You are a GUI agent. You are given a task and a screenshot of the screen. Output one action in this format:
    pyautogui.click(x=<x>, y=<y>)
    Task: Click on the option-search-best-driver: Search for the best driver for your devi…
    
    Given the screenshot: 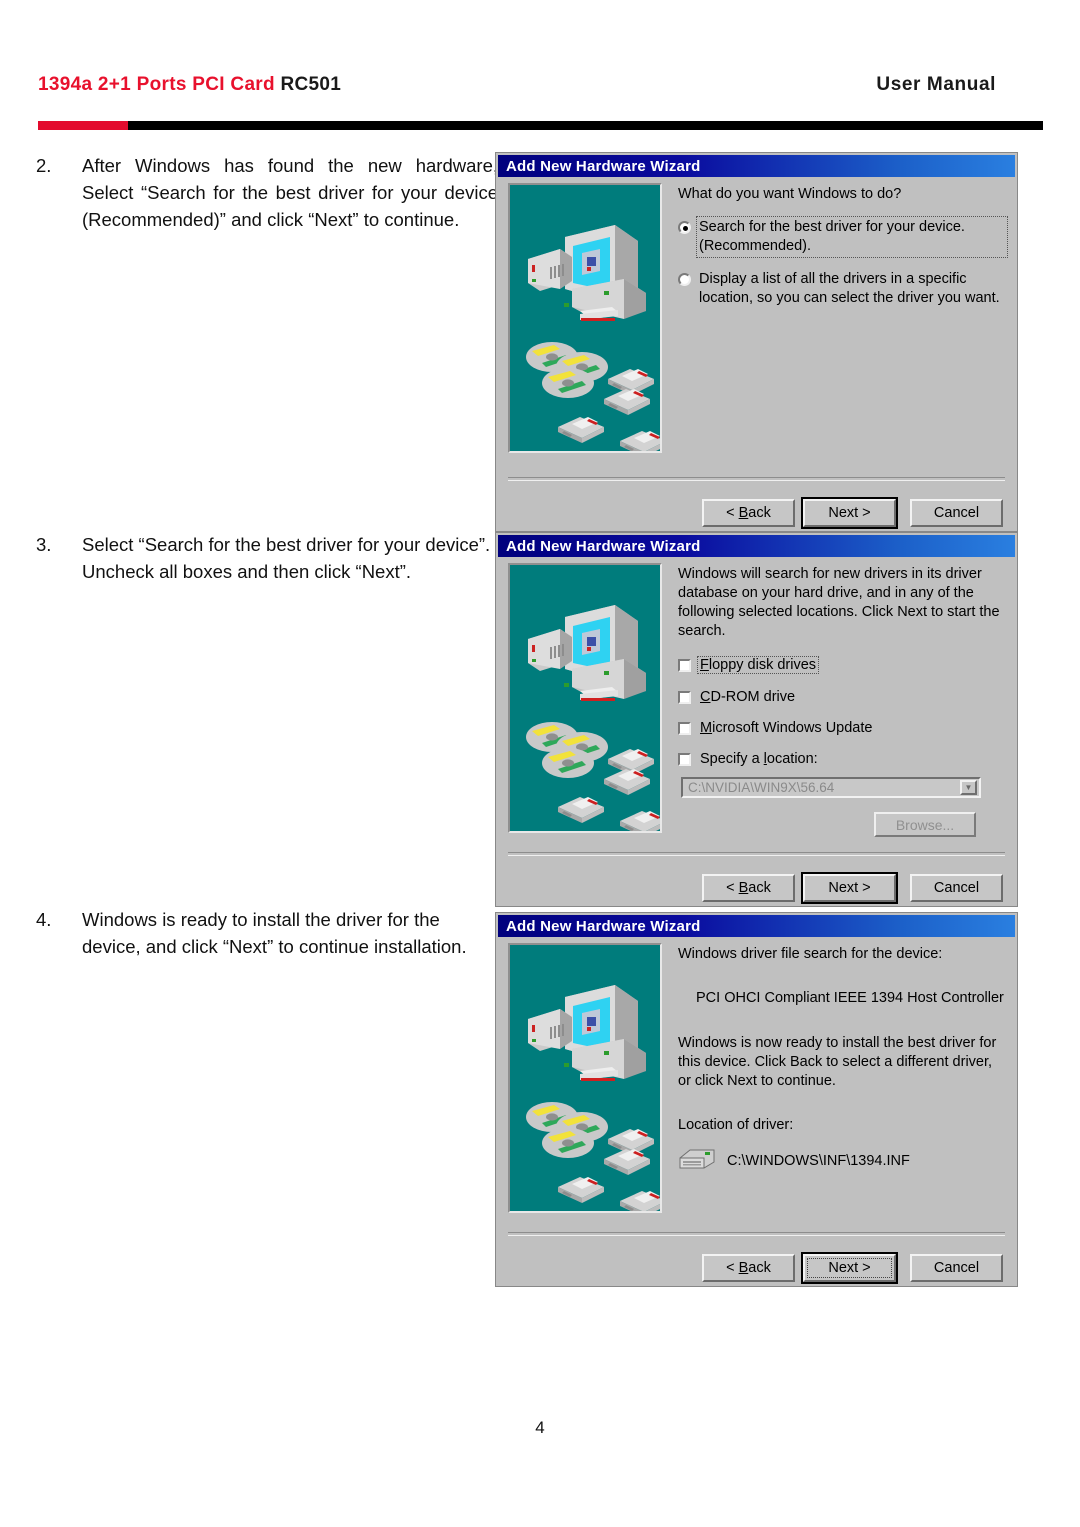 What is the action you would take?
    pyautogui.click(x=843, y=237)
    